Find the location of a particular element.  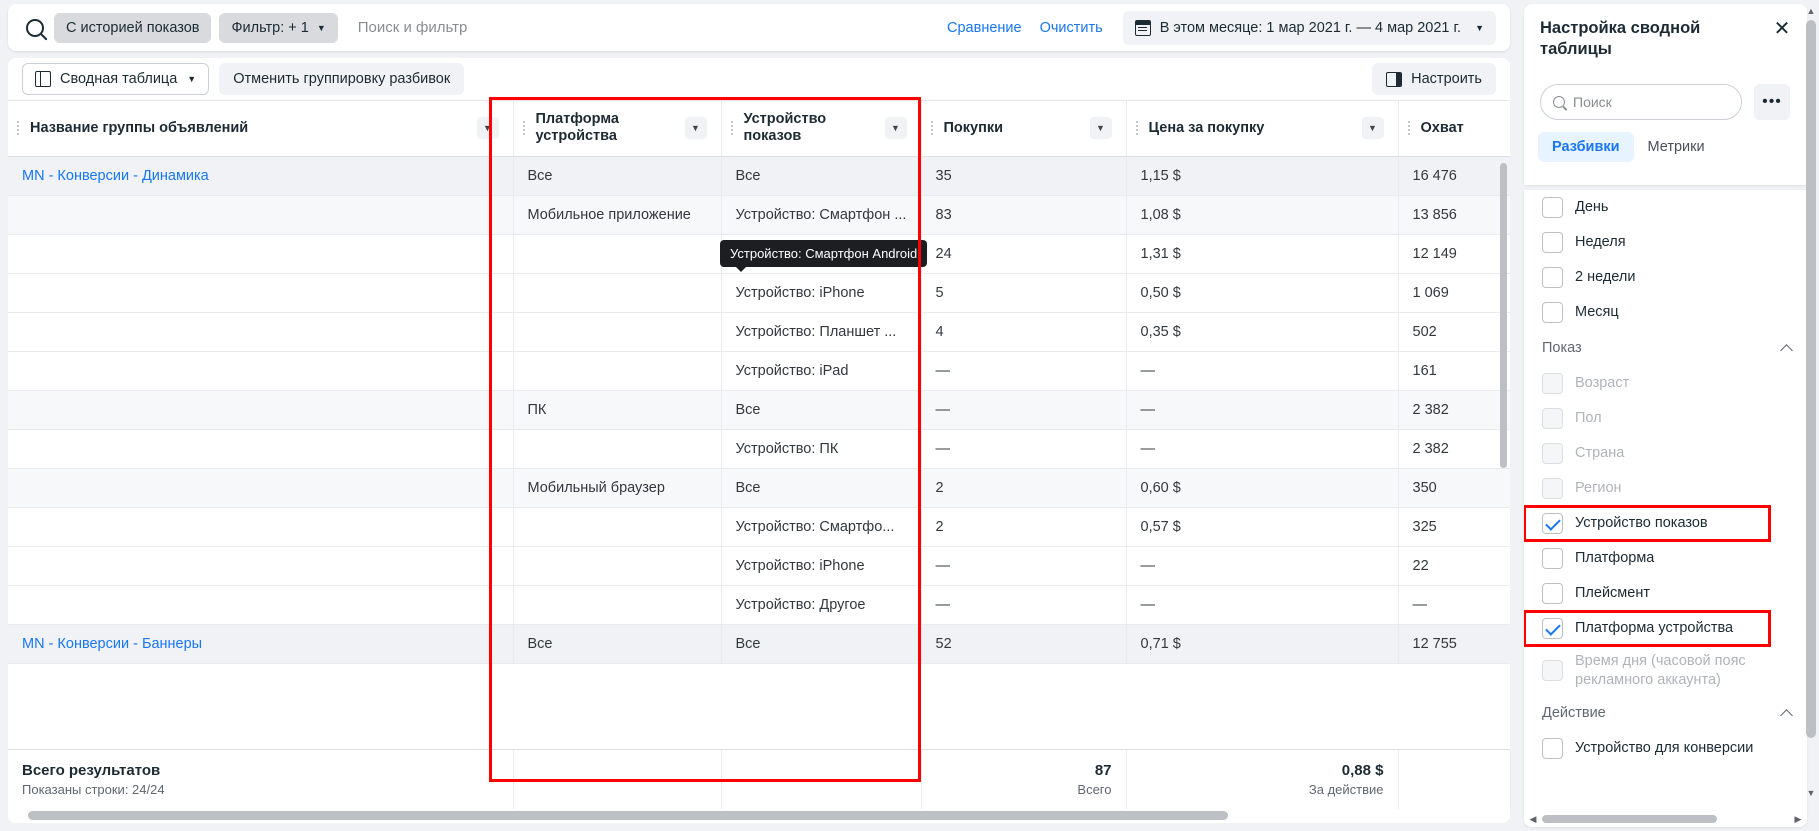

scroll-left-icon: ◀ is located at coordinates (1533, 819).